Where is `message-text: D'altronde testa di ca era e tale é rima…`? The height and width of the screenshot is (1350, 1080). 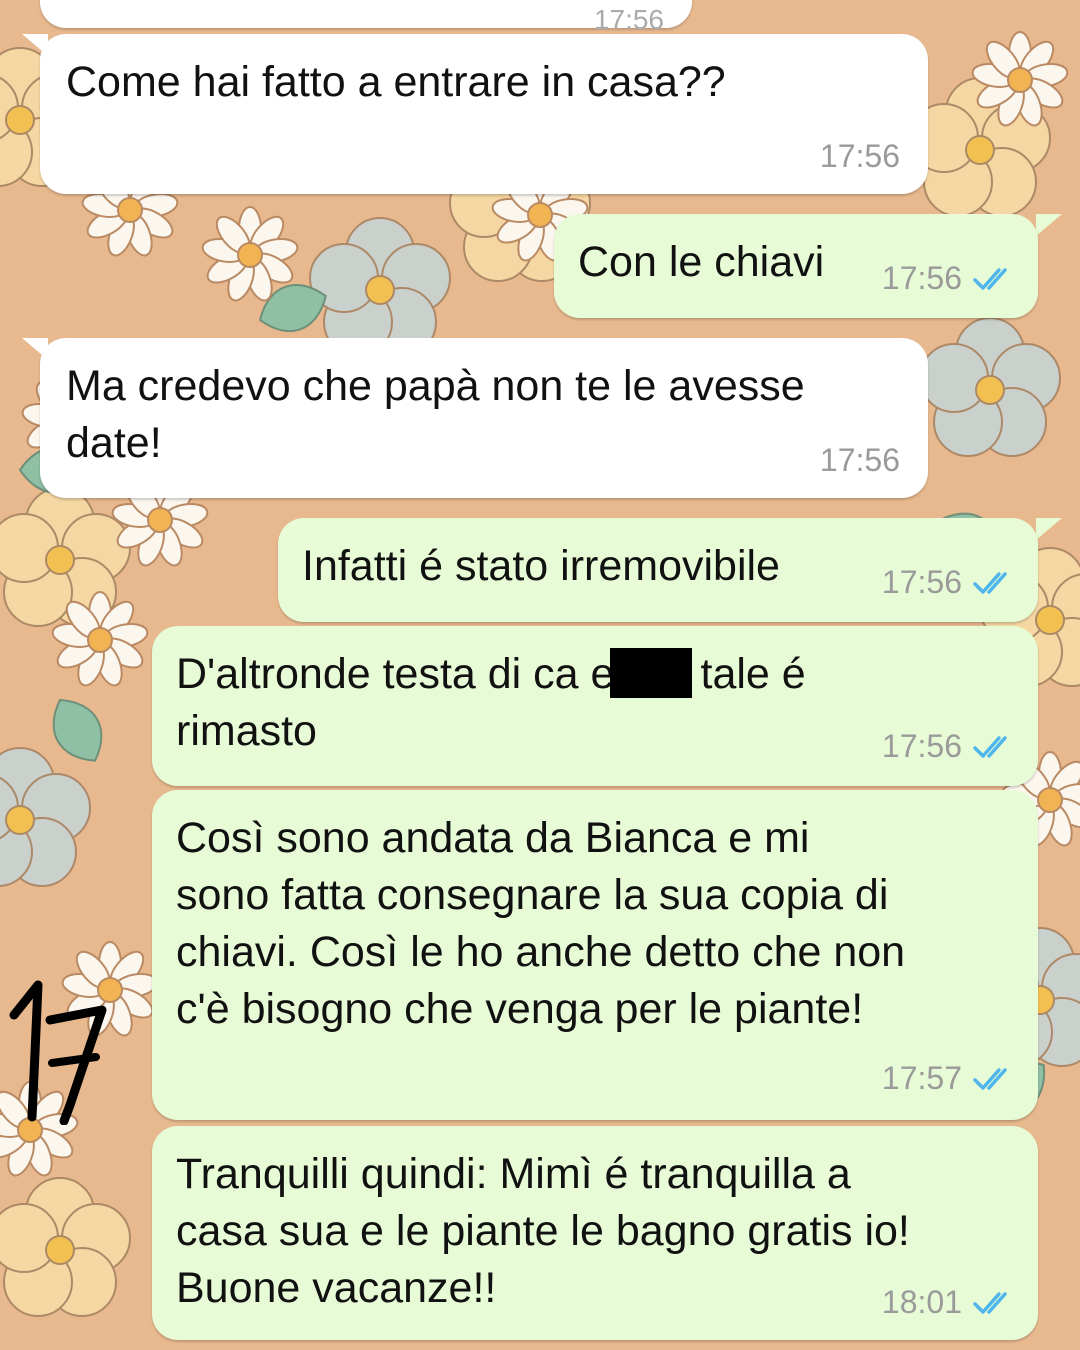 message-text: D'altronde testa di ca era e tale é rima… is located at coordinates (491, 702).